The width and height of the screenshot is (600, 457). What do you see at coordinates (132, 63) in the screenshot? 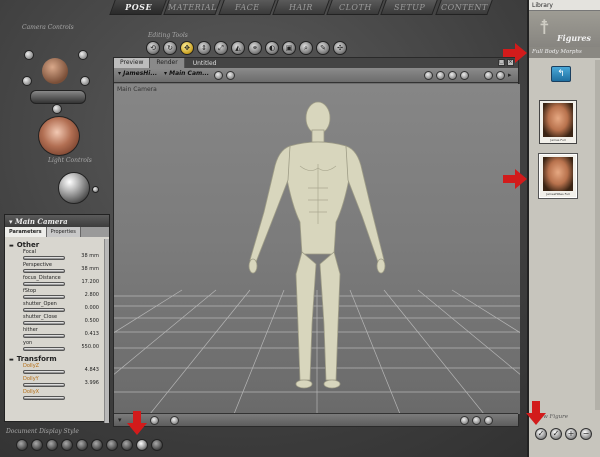
I see `tab-preview: Preview` at bounding box center [132, 63].